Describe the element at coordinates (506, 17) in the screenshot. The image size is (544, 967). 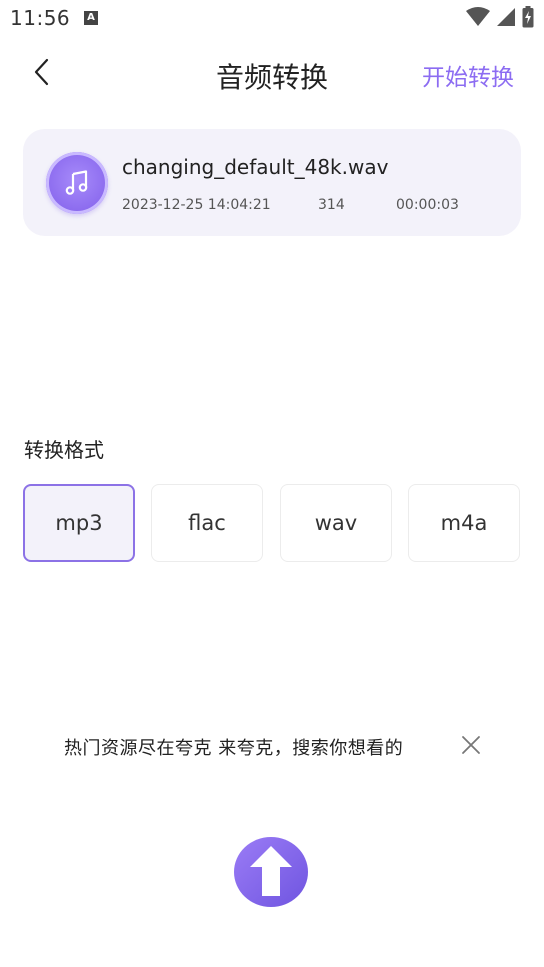
I see `signal-icon` at that location.